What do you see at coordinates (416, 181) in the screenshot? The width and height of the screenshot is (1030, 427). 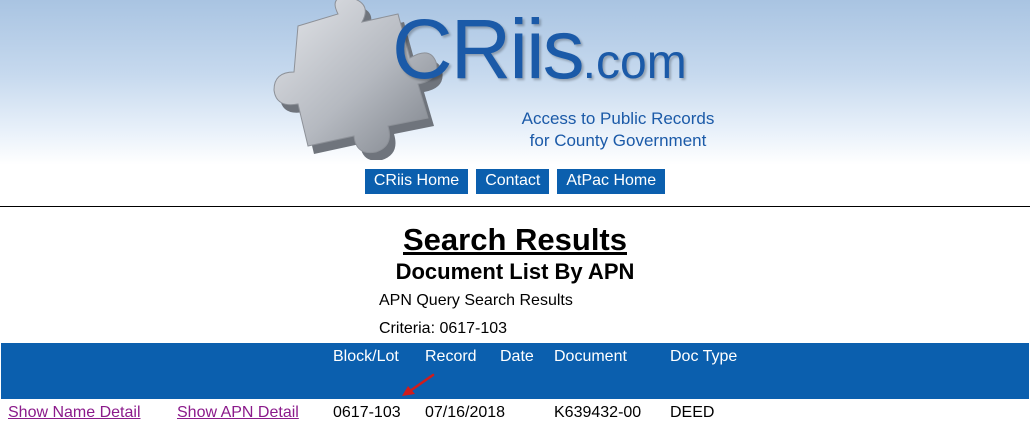 I see `nav-criis-home: CRiis Home` at bounding box center [416, 181].